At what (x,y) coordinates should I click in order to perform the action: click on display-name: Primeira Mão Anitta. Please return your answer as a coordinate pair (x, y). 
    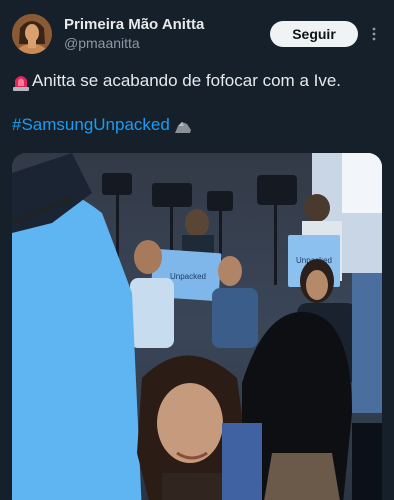
    Looking at the image, I should click on (167, 25).